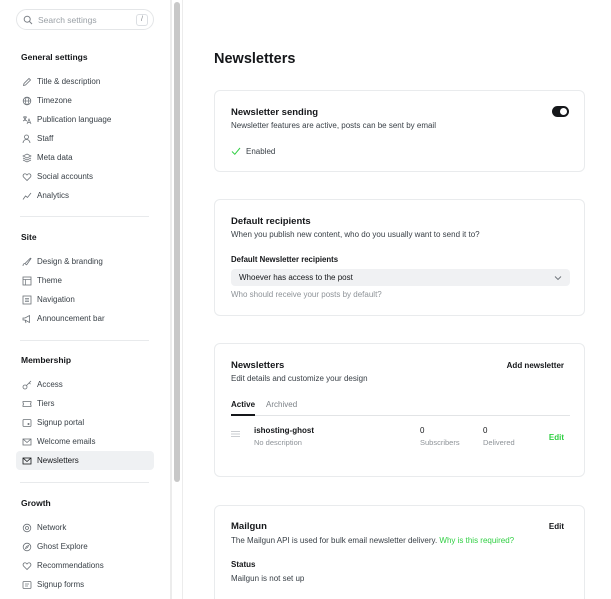 This screenshot has height=599, width=611. I want to click on sidebar-item-label: Recommendations, so click(70, 565).